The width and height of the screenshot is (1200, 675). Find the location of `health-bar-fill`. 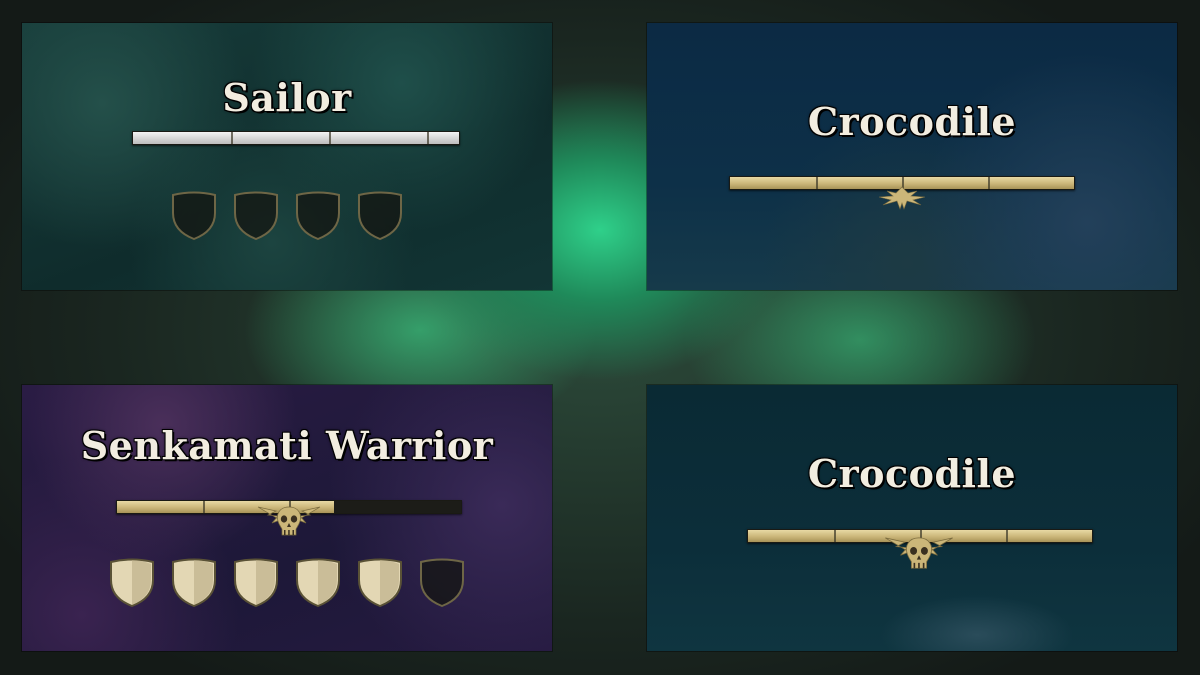

health-bar-fill is located at coordinates (296, 138).